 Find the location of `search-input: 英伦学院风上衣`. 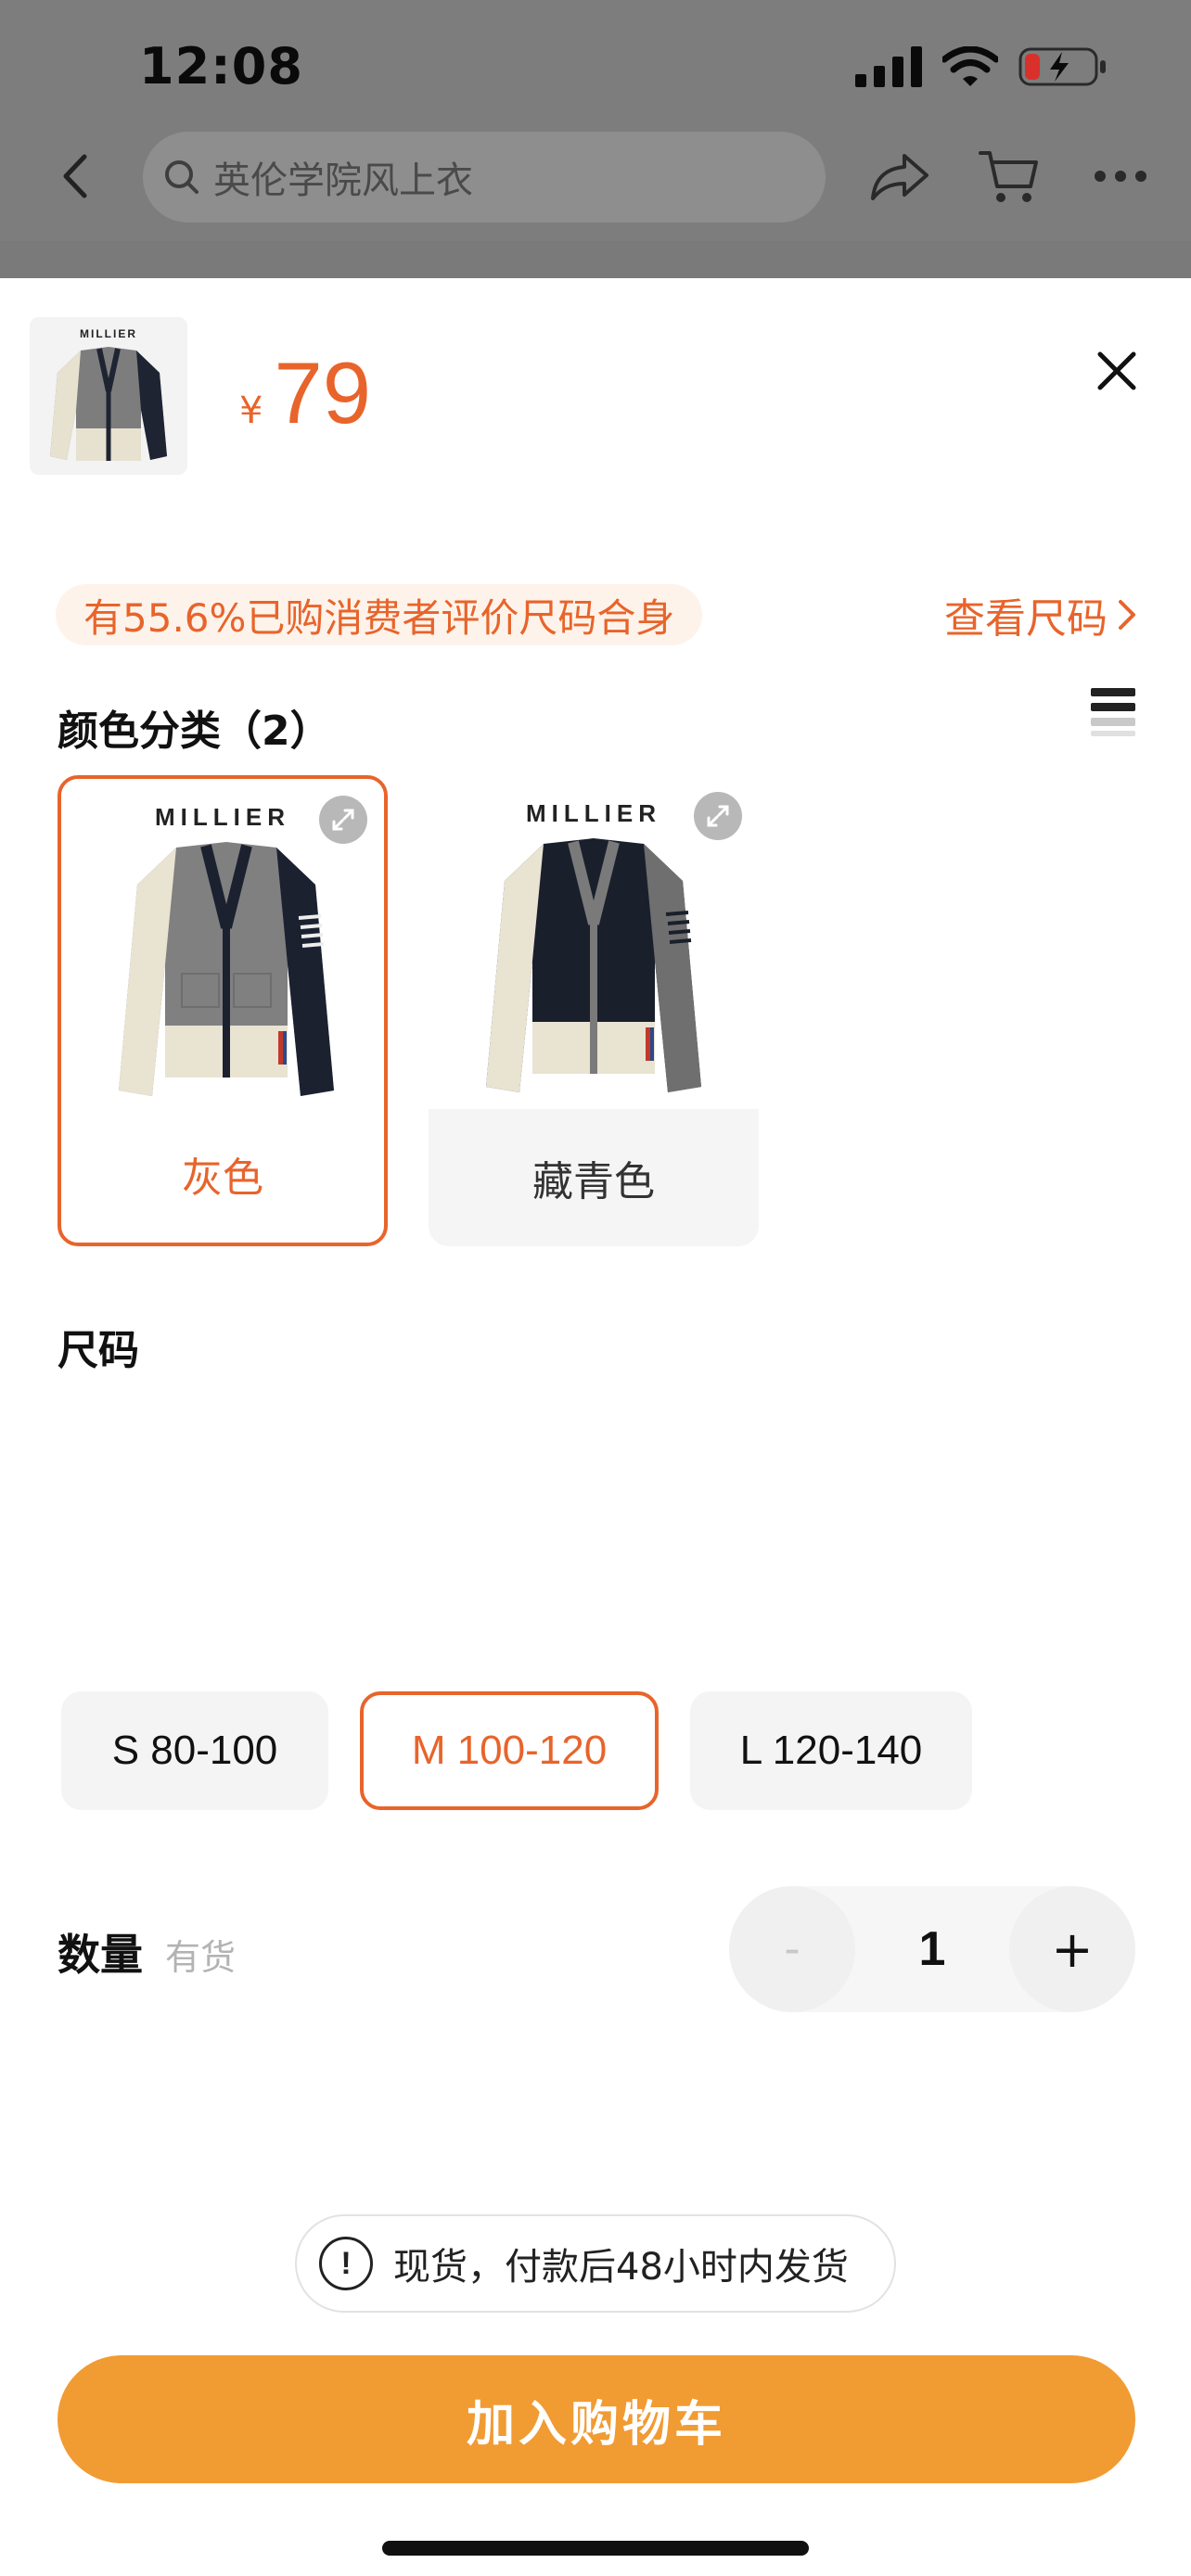

search-input: 英伦学院风上衣 is located at coordinates (484, 177).